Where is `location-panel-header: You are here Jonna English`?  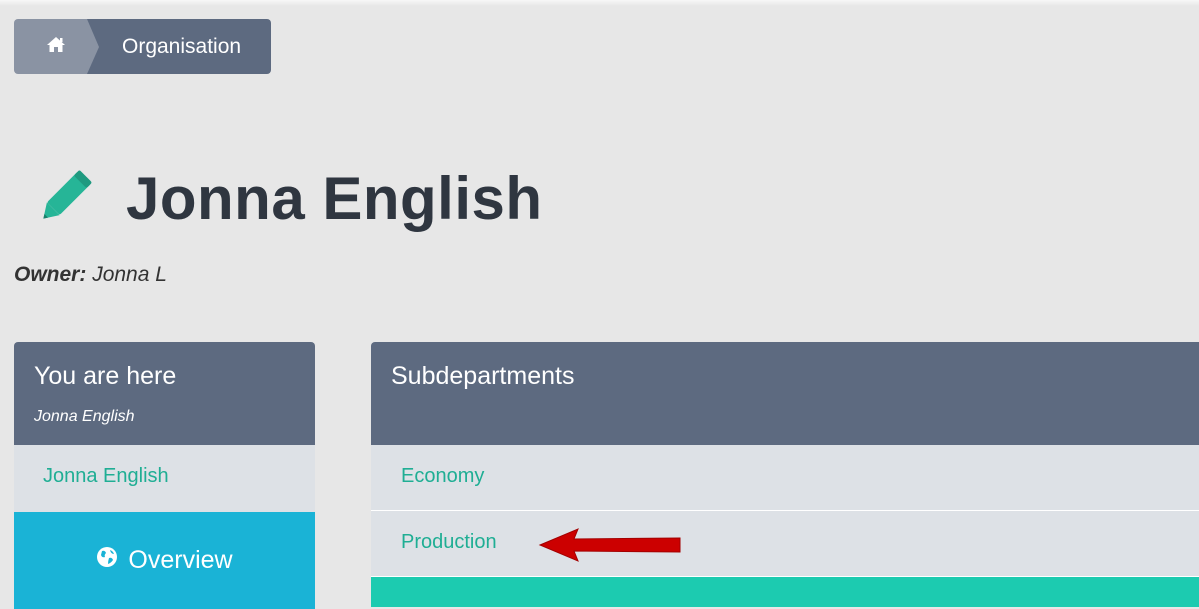 location-panel-header: You are here Jonna English is located at coordinates (164, 393).